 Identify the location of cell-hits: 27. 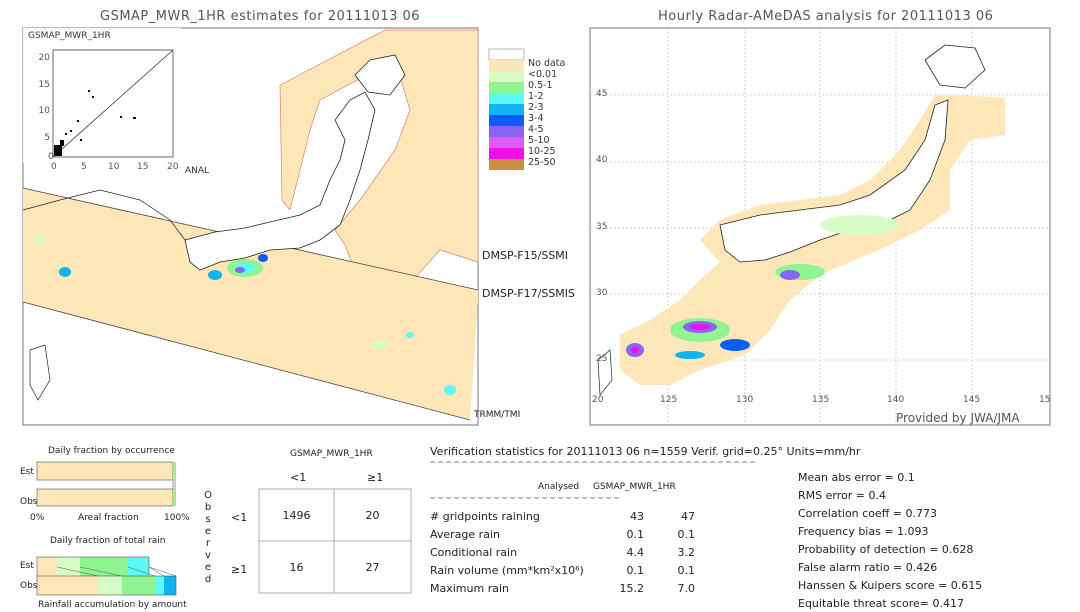
(372, 567).